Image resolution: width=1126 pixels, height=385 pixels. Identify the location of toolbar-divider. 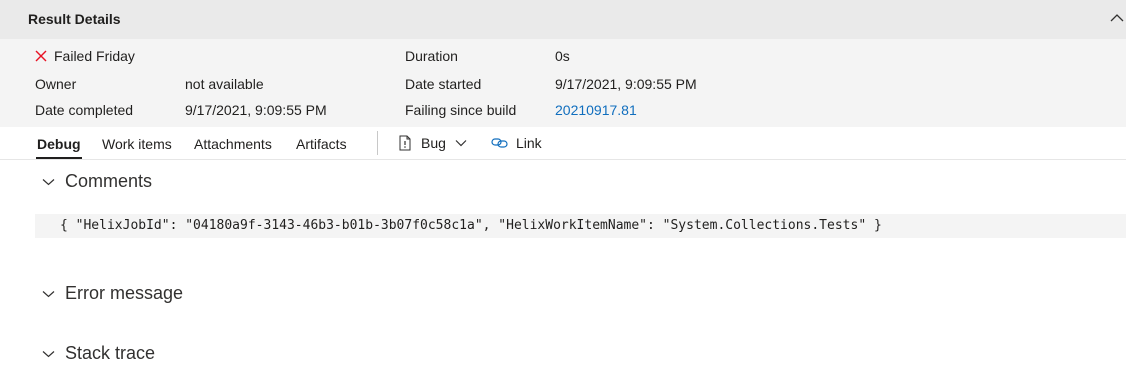
(377, 143).